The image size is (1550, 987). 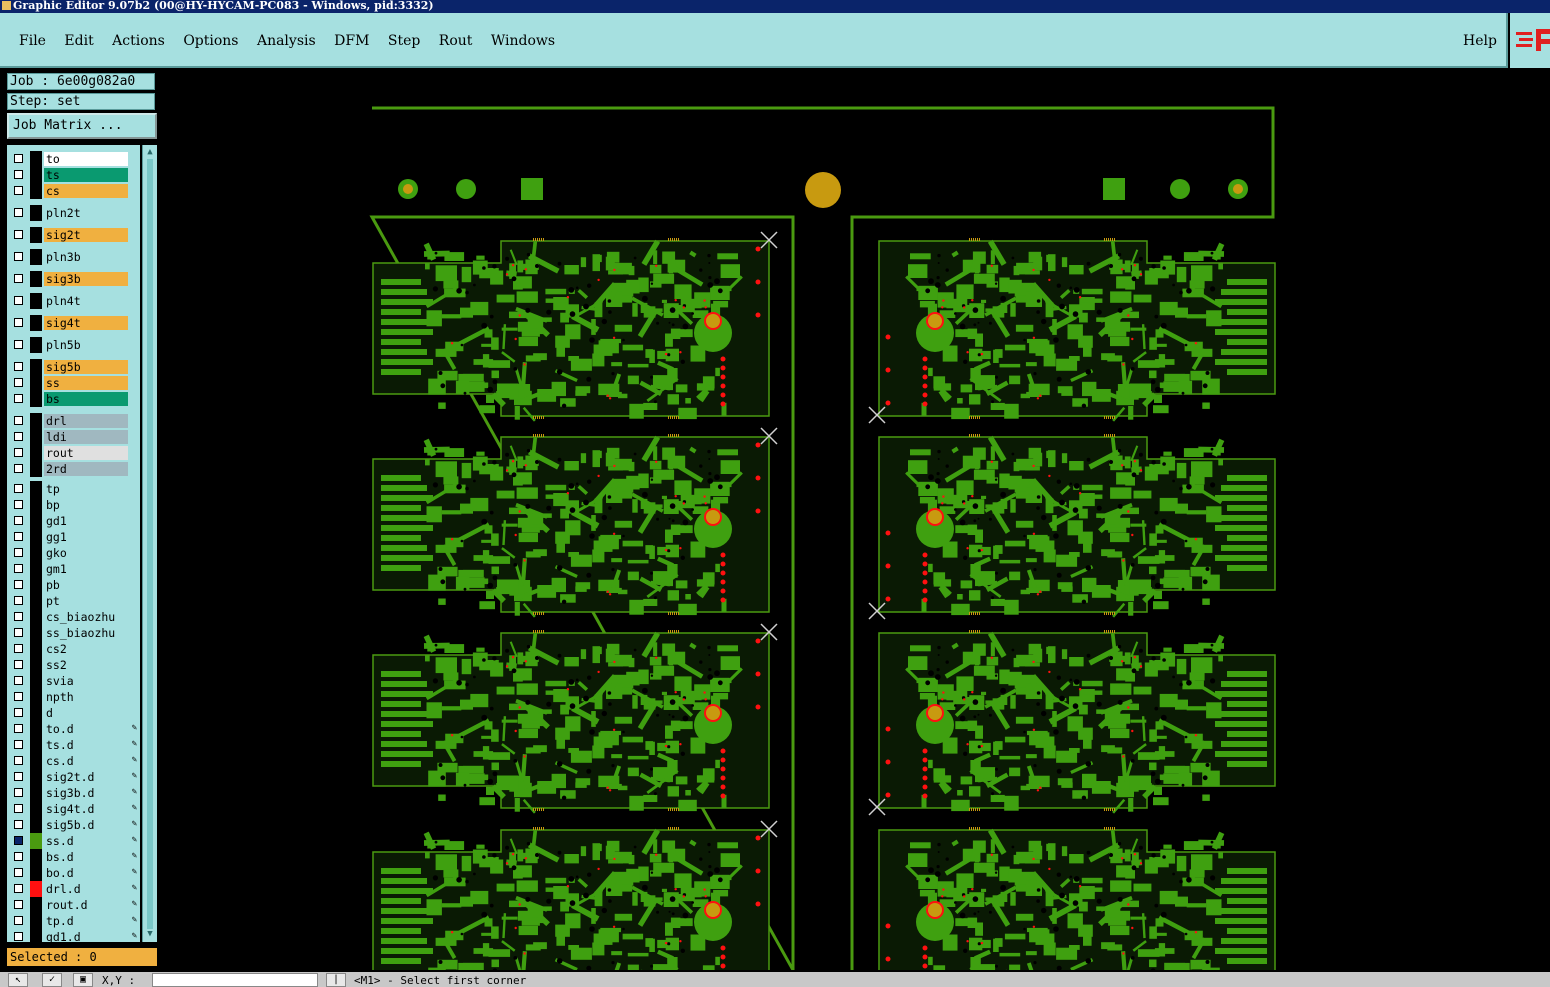 I want to click on layer-name: to, so click(x=86, y=159).